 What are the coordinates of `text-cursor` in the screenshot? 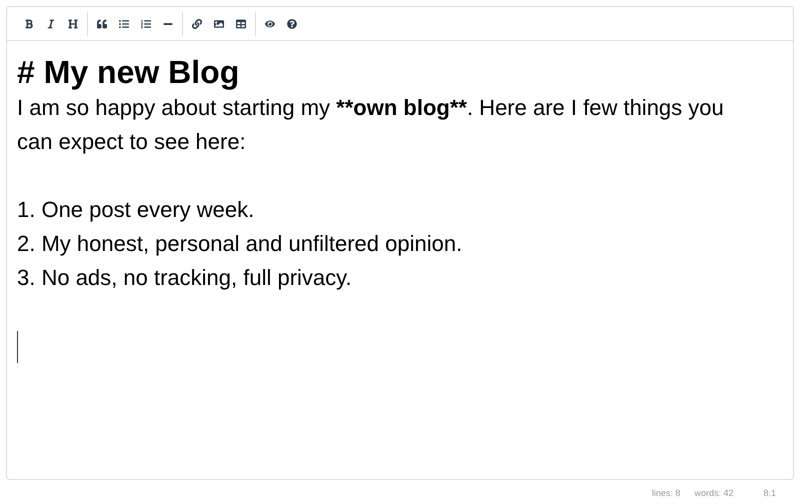 It's located at (17, 347).